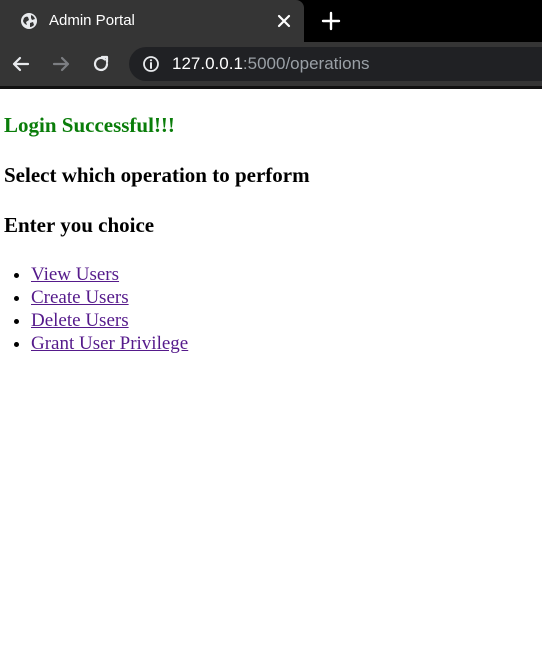  I want to click on browser-chrome: Admin Portal 127.0.0.1:5000/operations, so click(271, 44).